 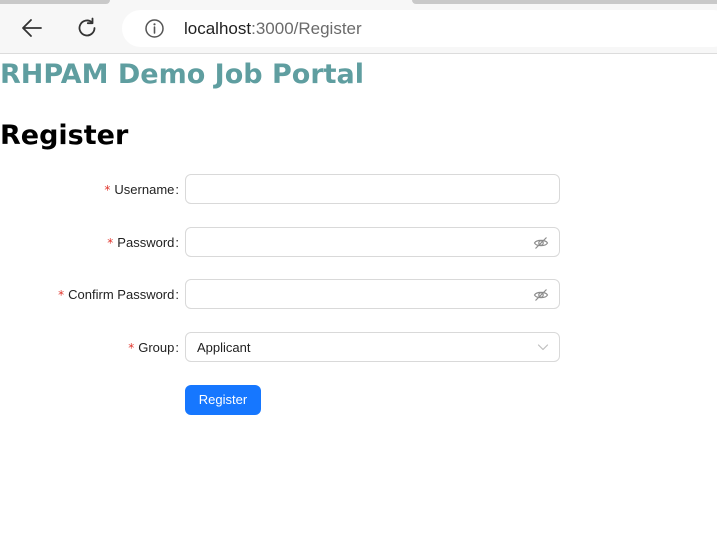 I want to click on arrow-left-icon, so click(x=32, y=28).